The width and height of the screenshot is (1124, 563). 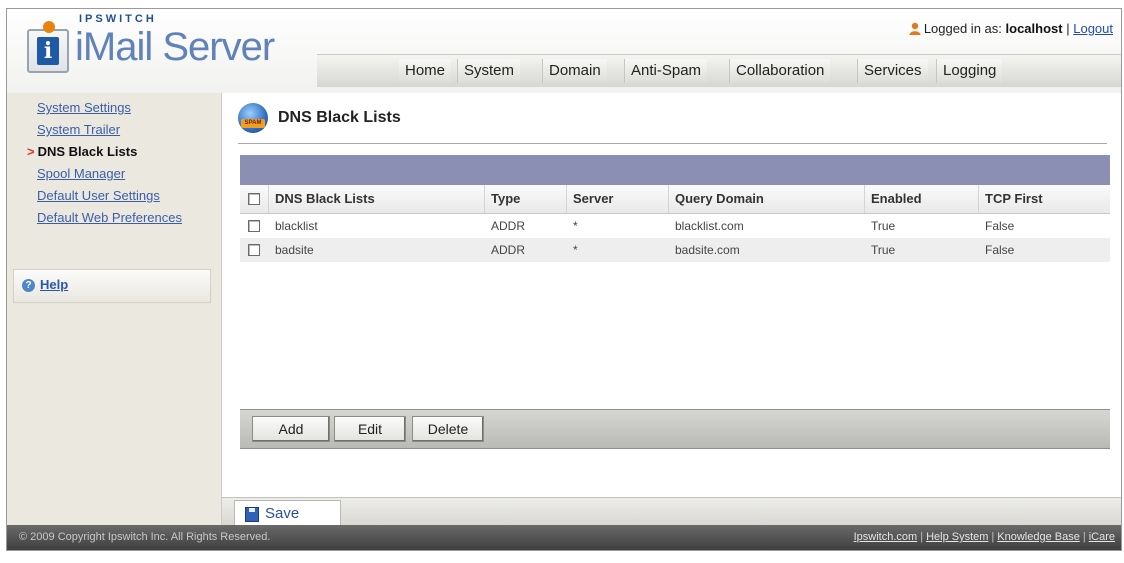 I want to click on edit-button: Edit, so click(x=370, y=429).